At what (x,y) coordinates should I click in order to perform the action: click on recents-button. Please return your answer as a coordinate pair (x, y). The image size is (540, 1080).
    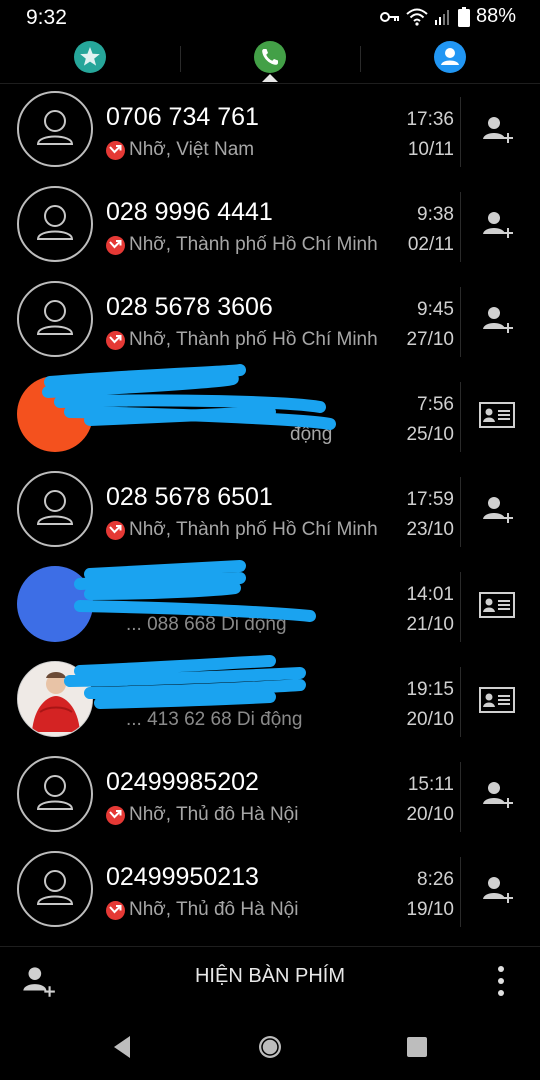
    Looking at the image, I should click on (417, 1047).